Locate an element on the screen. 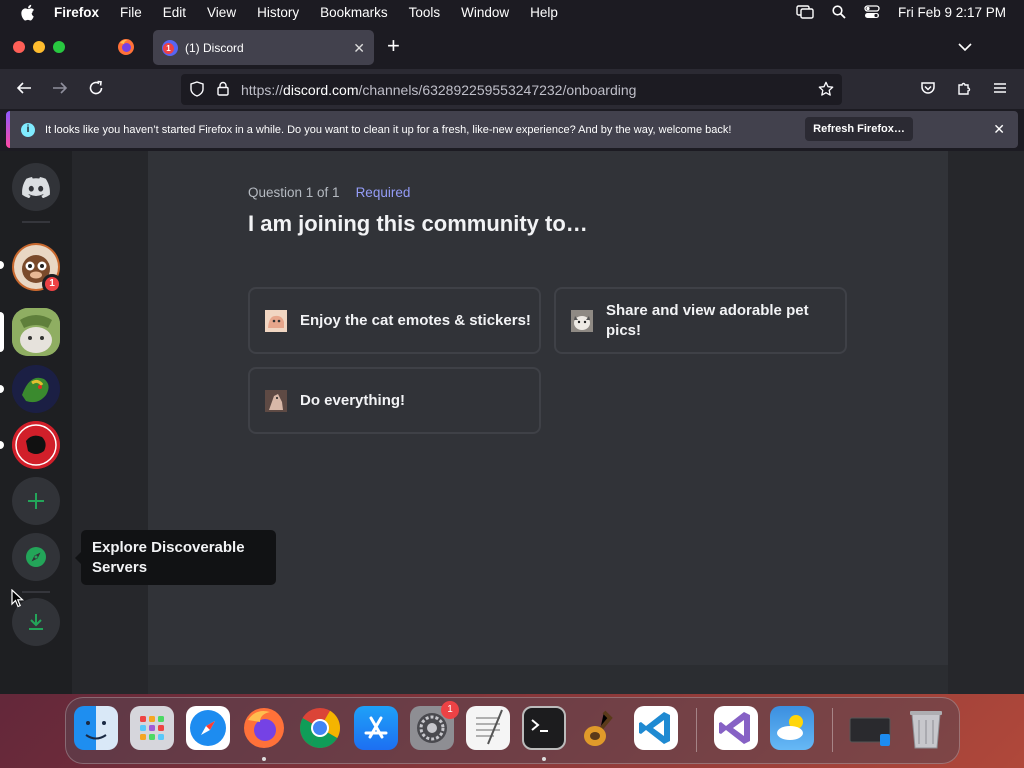 This screenshot has height=768, width=1024. spotlight-search-icon is located at coordinates (839, 12).